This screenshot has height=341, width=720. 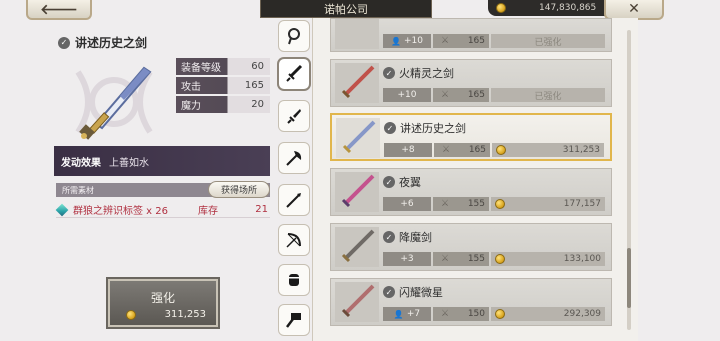 I want to click on effect-bar: 发动效果 上善如水, so click(x=162, y=161).